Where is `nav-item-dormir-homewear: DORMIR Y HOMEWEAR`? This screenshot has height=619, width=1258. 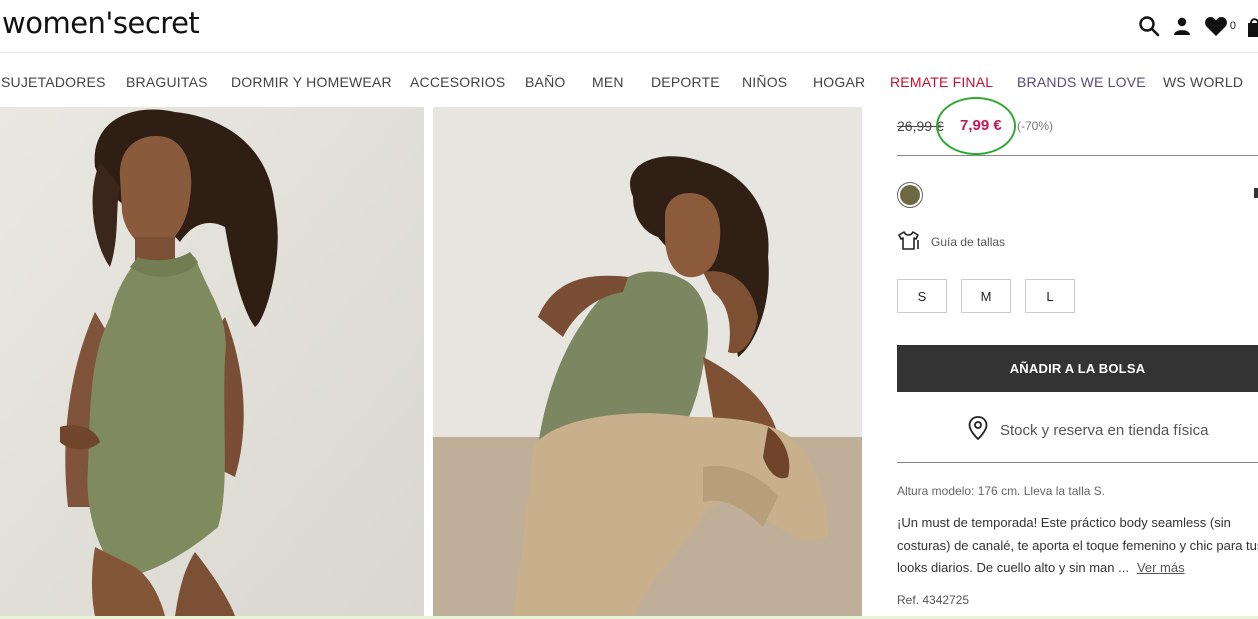
nav-item-dormir-homewear: DORMIR Y HOMEWEAR is located at coordinates (311, 82).